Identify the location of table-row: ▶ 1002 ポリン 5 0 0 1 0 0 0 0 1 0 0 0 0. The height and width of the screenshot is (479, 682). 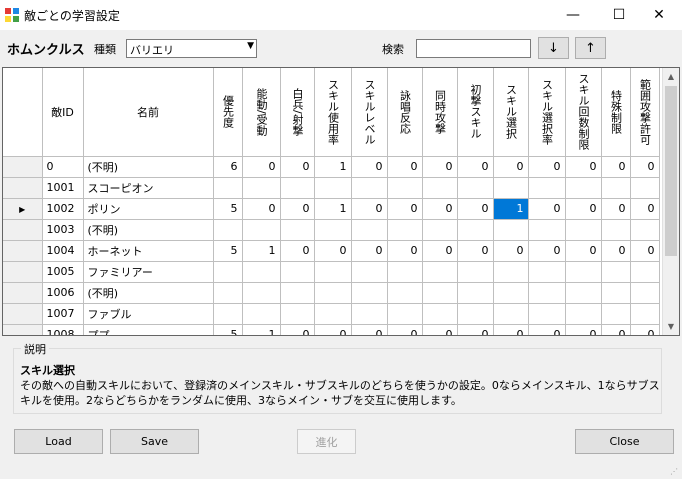
(331, 209).